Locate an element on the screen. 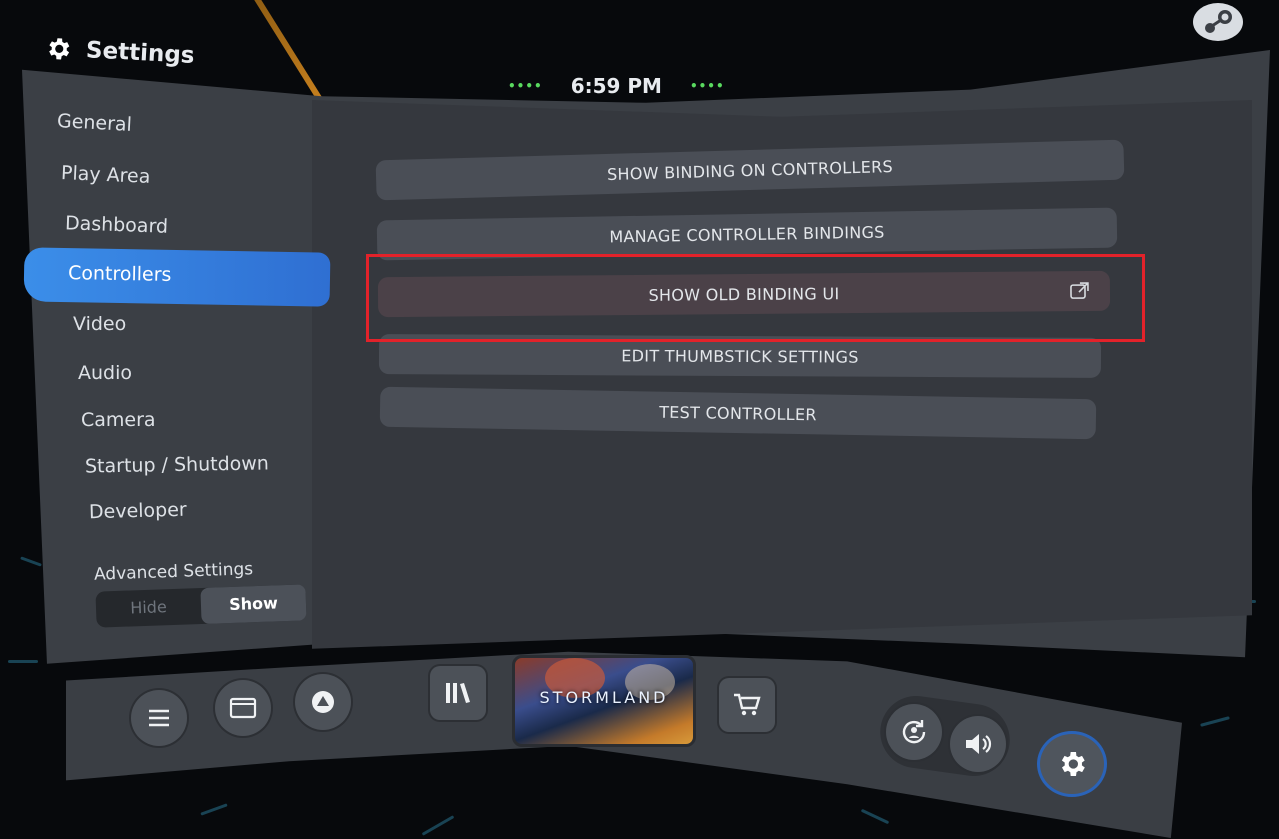  sidebar-item-camera: Camera is located at coordinates (118, 420).